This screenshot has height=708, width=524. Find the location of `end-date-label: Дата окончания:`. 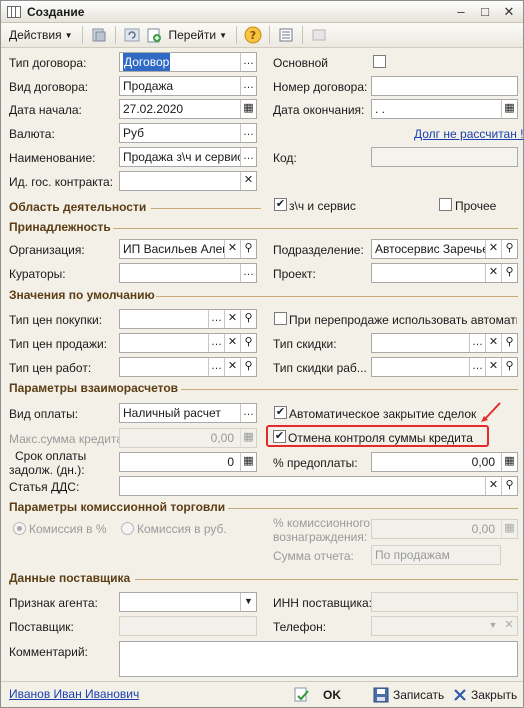

end-date-label: Дата окончания: is located at coordinates (319, 110).